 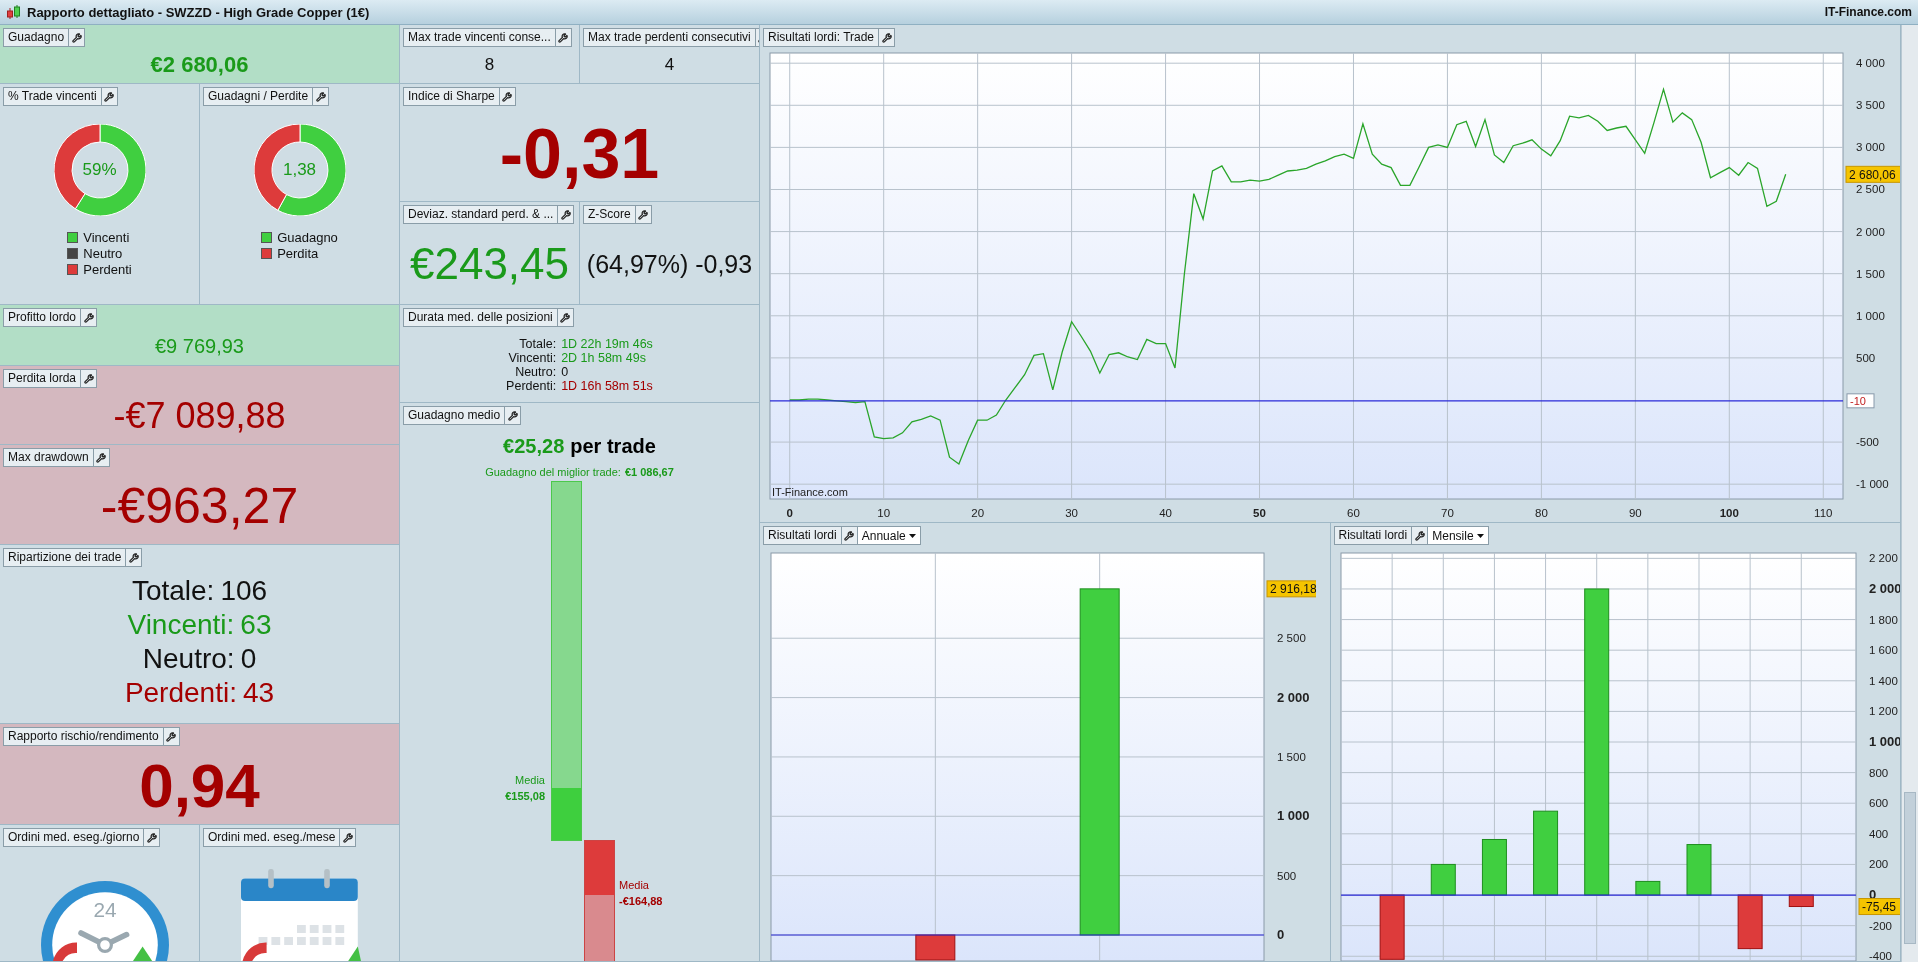 What do you see at coordinates (199, 505) in the screenshot?
I see `stat-value: -€963,27` at bounding box center [199, 505].